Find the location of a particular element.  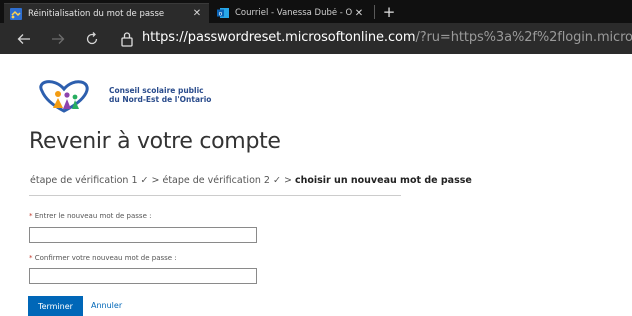

svg-text: o is located at coordinates (221, 13).